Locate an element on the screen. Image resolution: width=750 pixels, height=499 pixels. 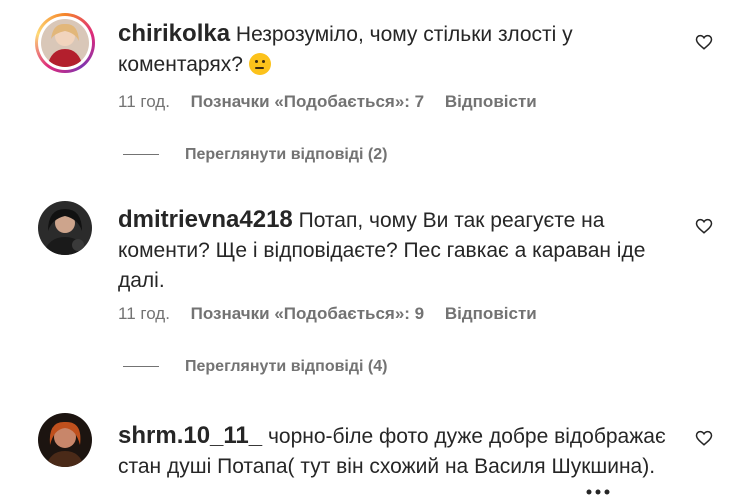
comment-username: shrm.10_11_ is located at coordinates (190, 435).